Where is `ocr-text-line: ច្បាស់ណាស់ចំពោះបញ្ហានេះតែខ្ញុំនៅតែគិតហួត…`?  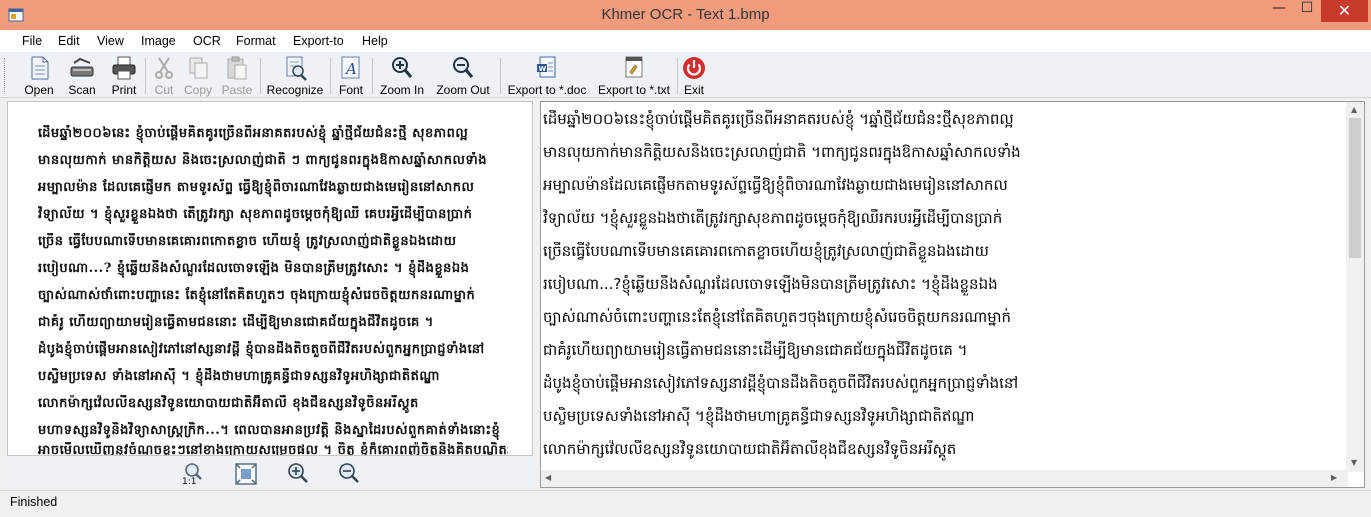 ocr-text-line: ច្បាស់ណាស់ចំពោះបញ្ហានេះតែខ្ញុំនៅតែគិតហួត… is located at coordinates (943, 320).